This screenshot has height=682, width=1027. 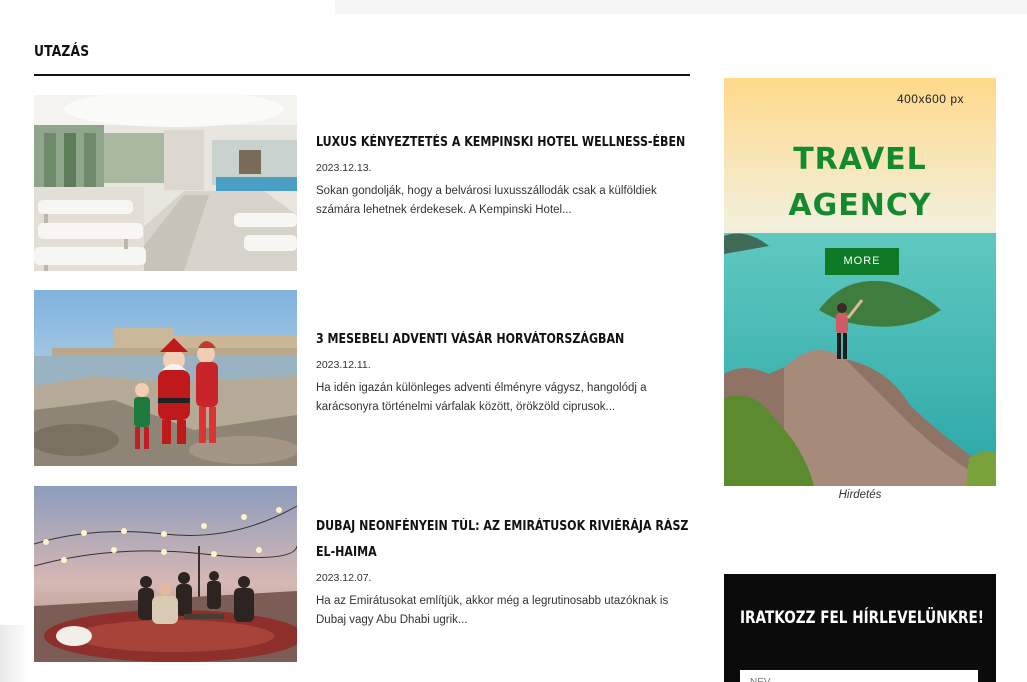 What do you see at coordinates (681, 7) in the screenshot?
I see `top-bar-shadow` at bounding box center [681, 7].